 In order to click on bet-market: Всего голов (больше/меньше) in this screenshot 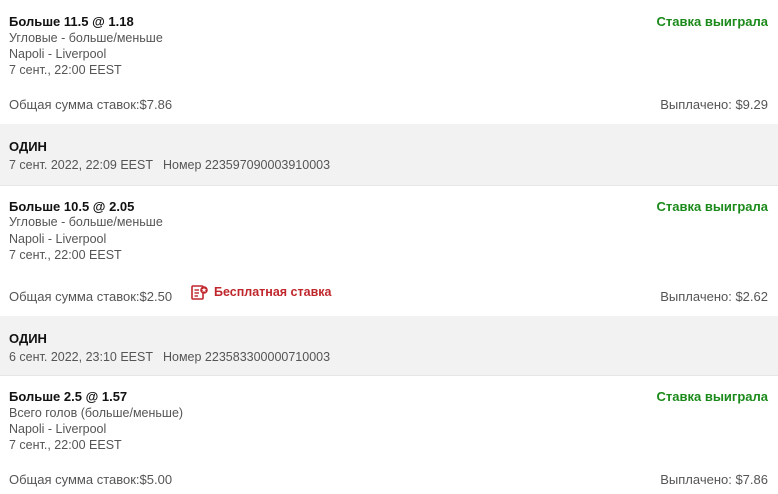, I will do `click(96, 413)`.